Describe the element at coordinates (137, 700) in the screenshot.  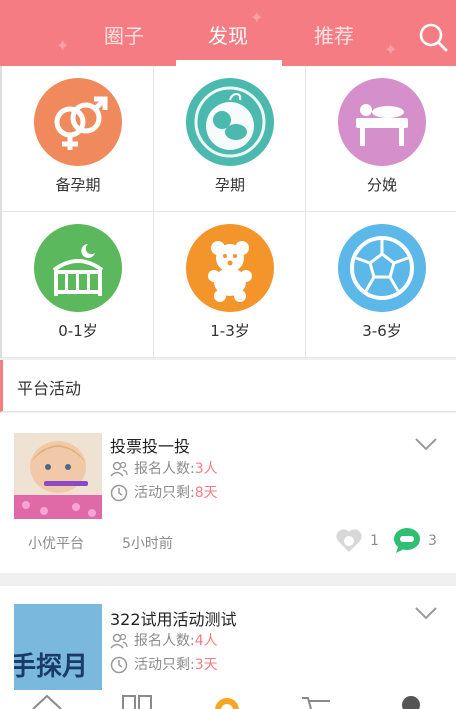
I see `grid-icon` at that location.